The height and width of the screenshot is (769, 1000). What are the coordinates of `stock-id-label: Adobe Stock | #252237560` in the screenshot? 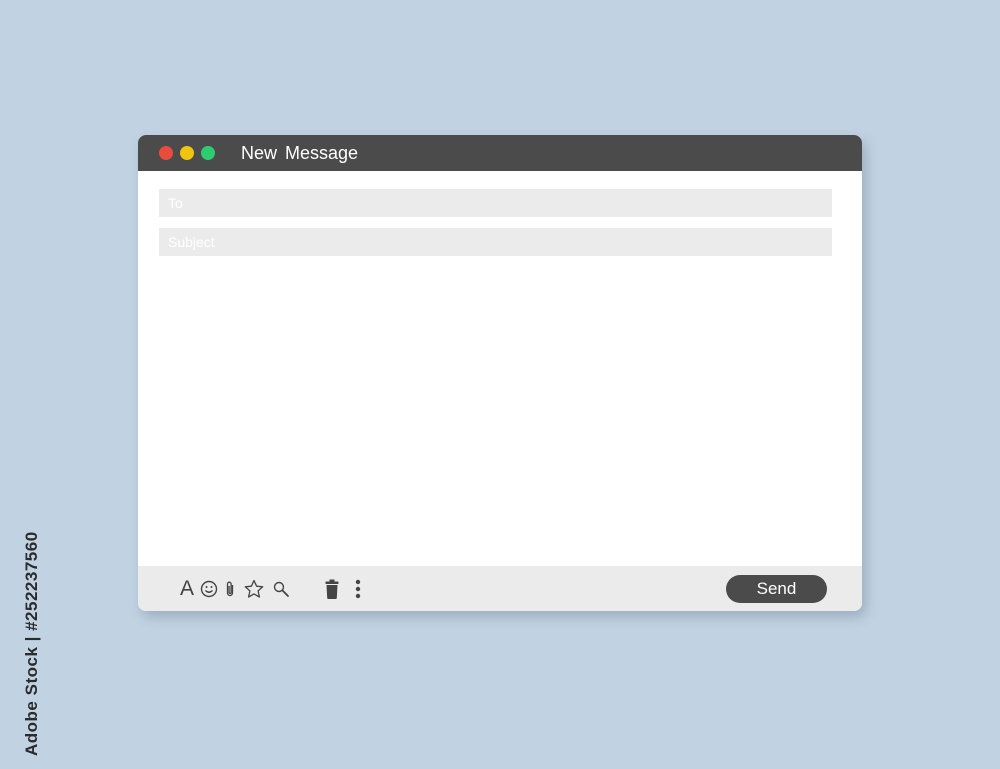 It's located at (31, 643).